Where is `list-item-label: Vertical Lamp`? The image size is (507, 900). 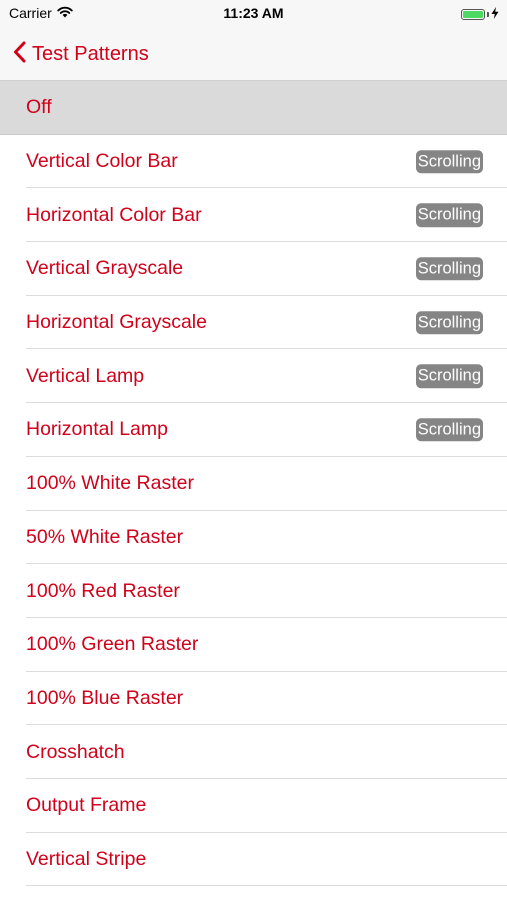 list-item-label: Vertical Lamp is located at coordinates (85, 375).